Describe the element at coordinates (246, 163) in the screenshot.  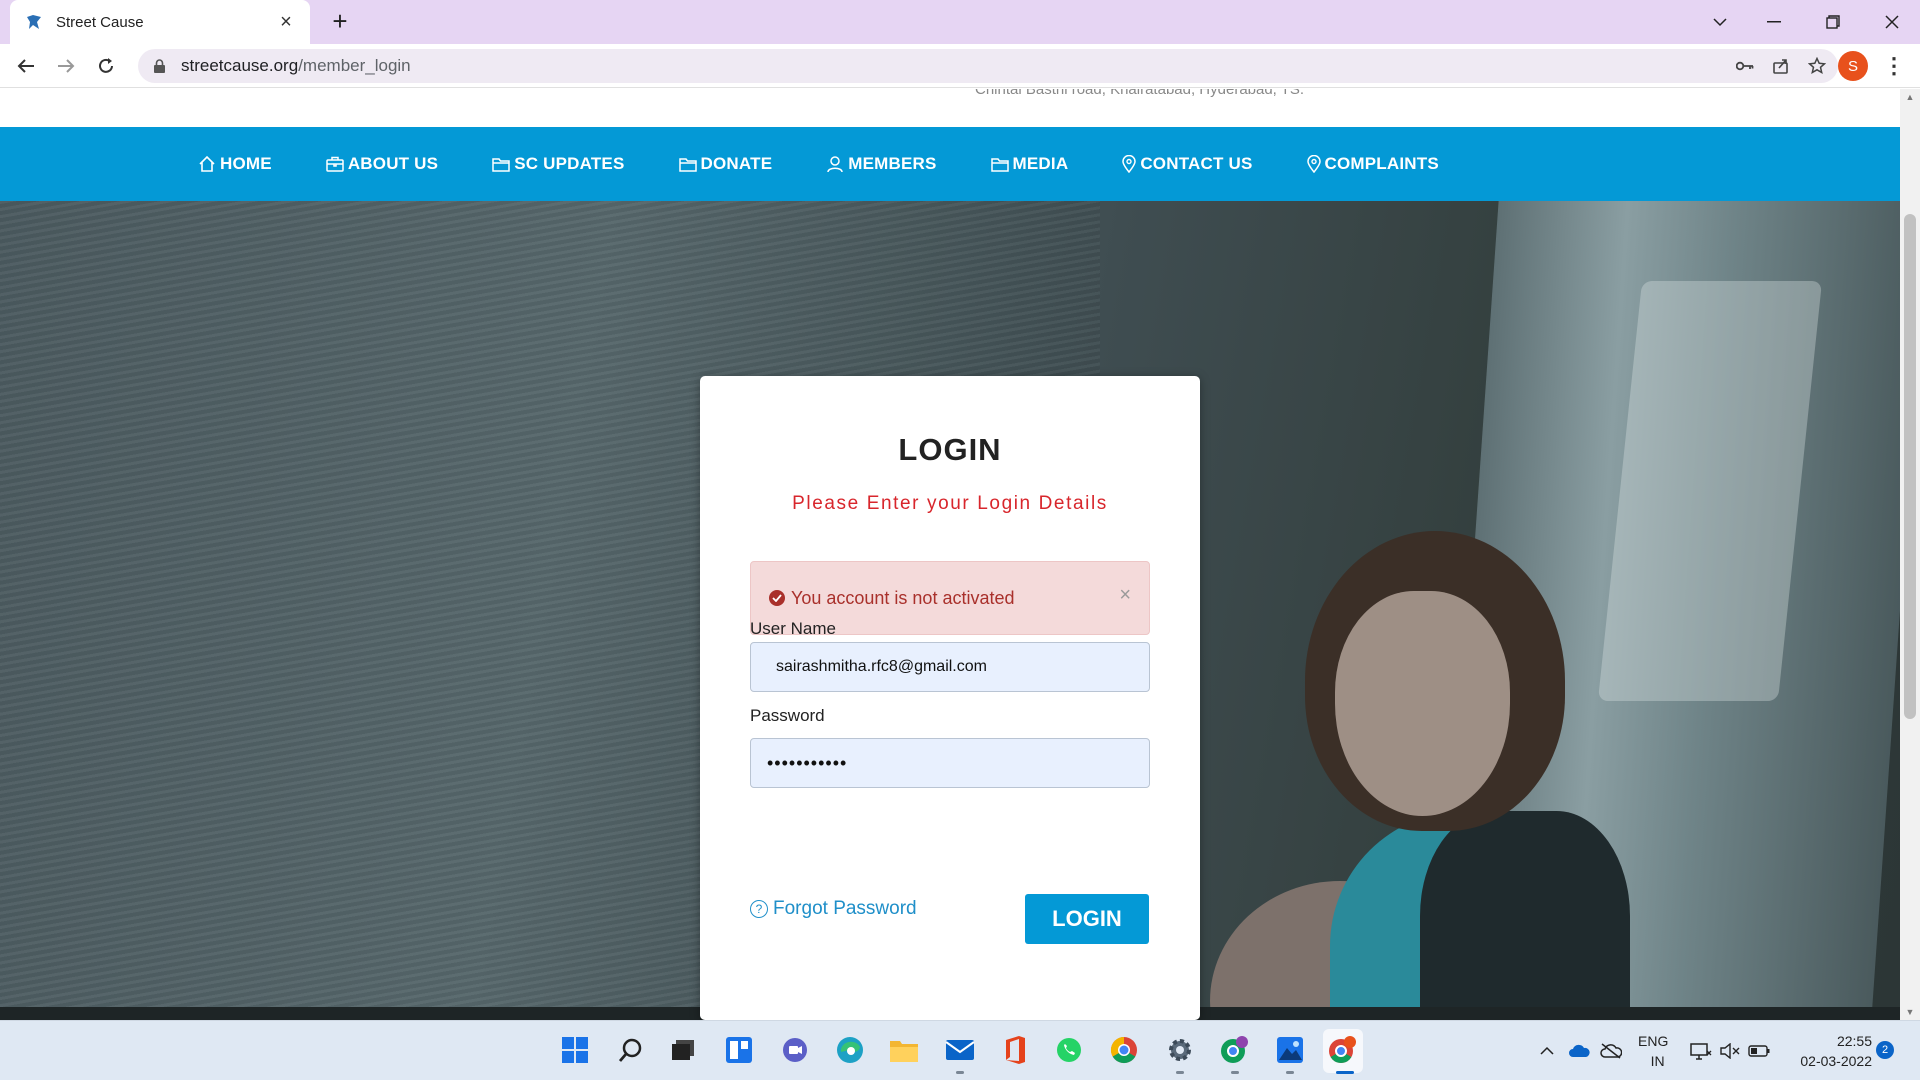
I see `nav-label: HOME` at that location.